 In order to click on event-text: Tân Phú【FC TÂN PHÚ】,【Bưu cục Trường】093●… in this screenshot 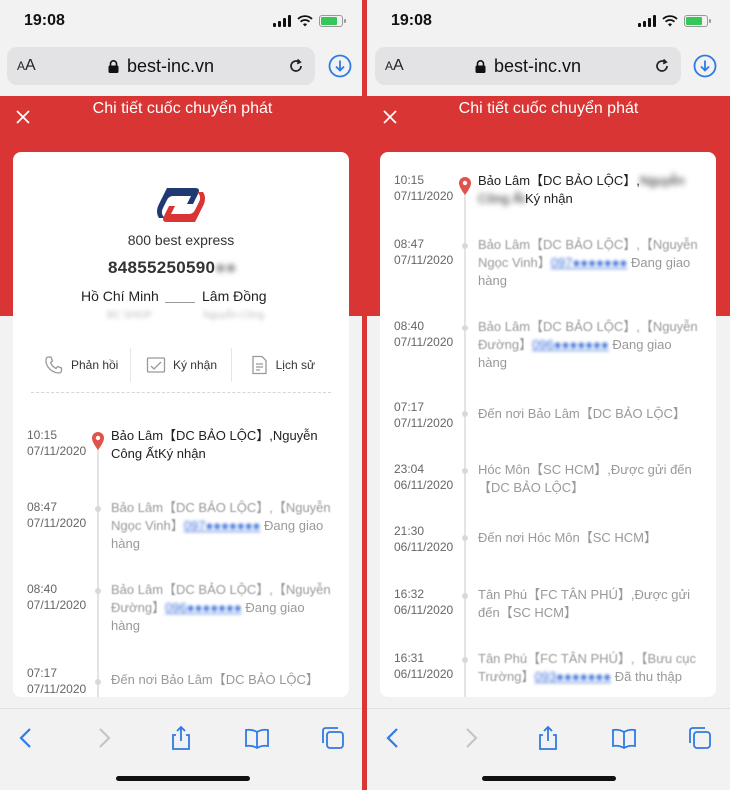, I will do `click(590, 668)`.